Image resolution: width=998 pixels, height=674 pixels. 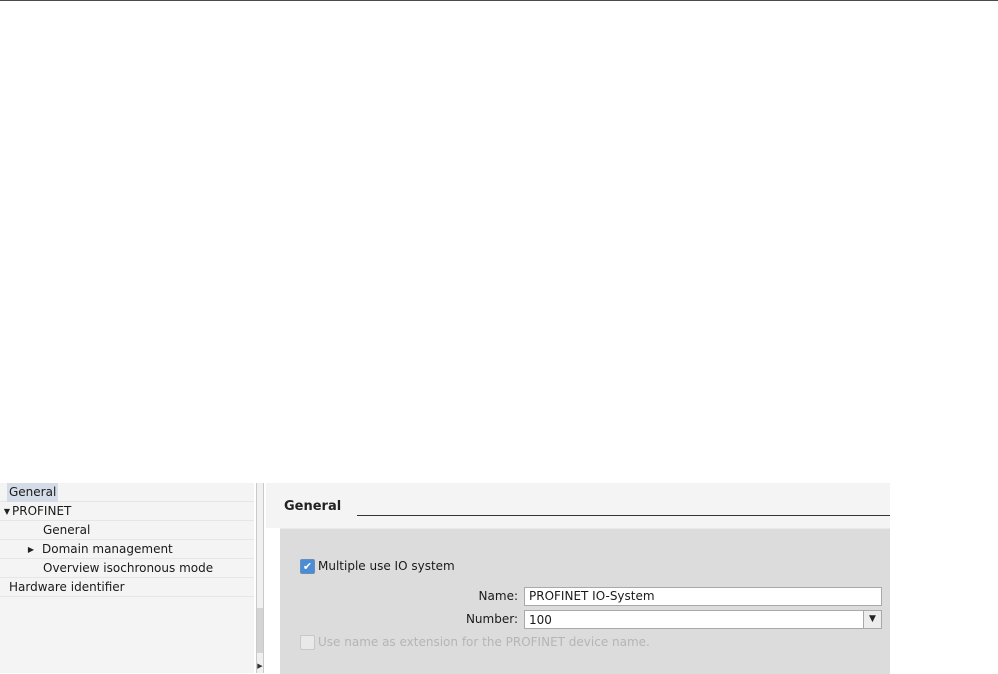 I want to click on number-label: Number:, so click(x=491, y=619).